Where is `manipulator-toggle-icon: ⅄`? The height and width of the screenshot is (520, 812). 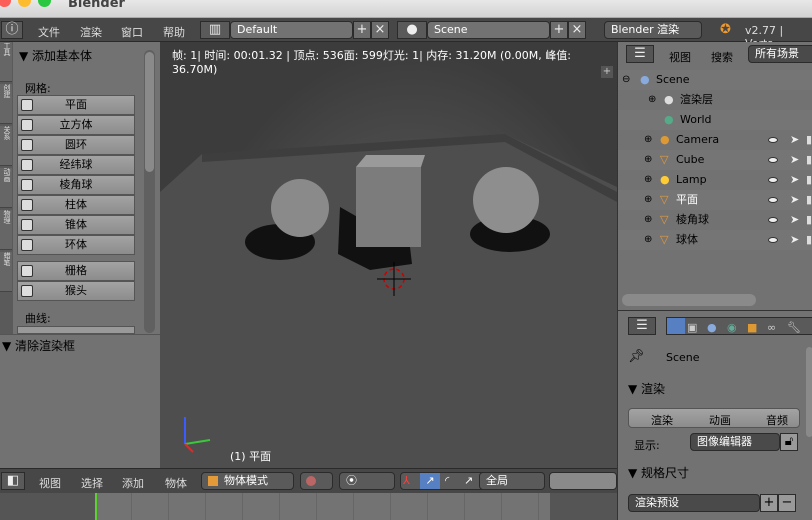 manipulator-toggle-icon: ⅄ is located at coordinates (406, 481).